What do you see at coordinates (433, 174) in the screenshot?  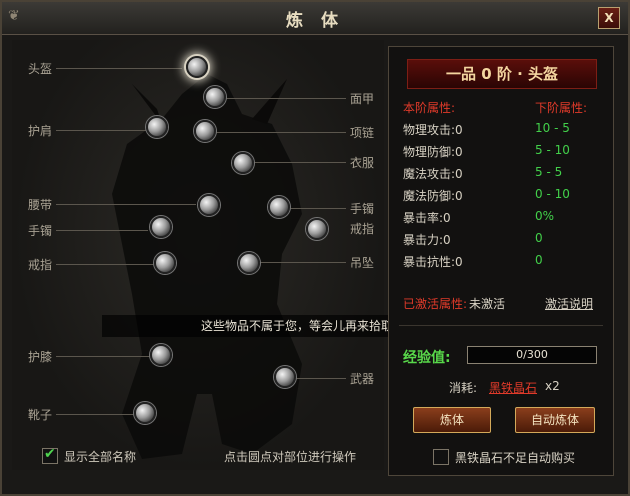 I see `attr-magic-attack: 魔法攻击:0` at bounding box center [433, 174].